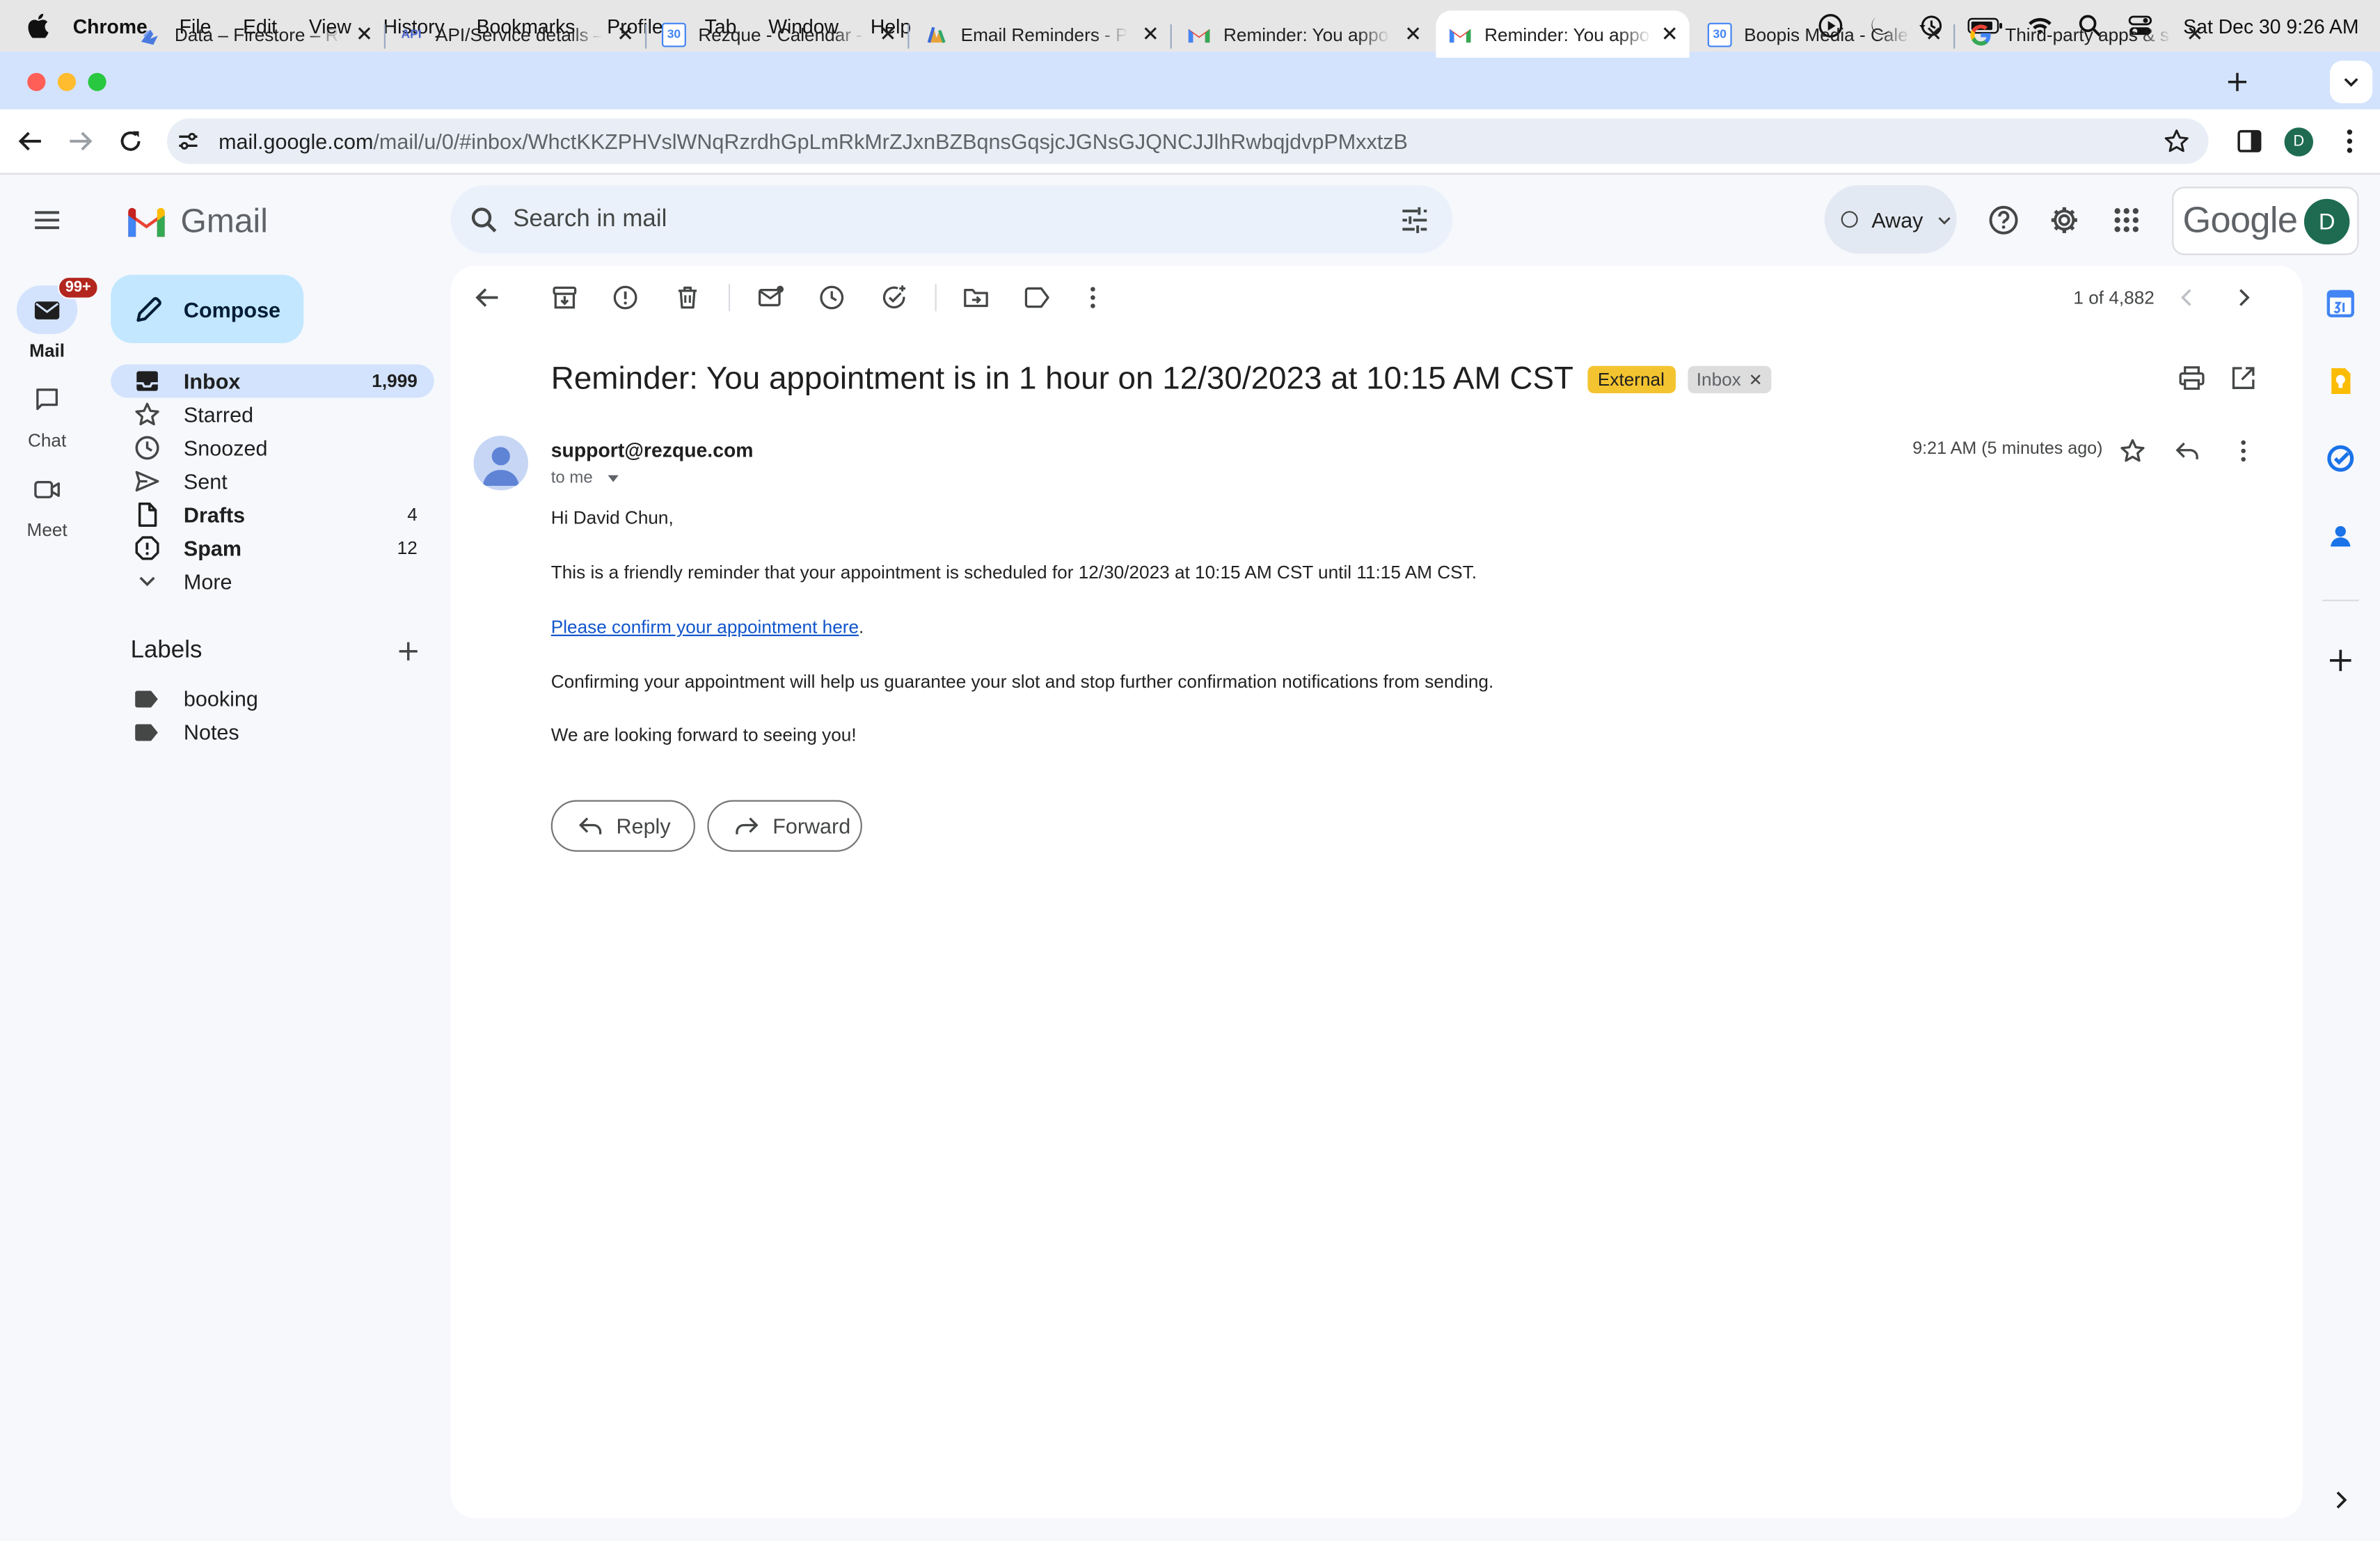  Describe the element at coordinates (47, 351) in the screenshot. I see `rail-label: Mail` at that location.